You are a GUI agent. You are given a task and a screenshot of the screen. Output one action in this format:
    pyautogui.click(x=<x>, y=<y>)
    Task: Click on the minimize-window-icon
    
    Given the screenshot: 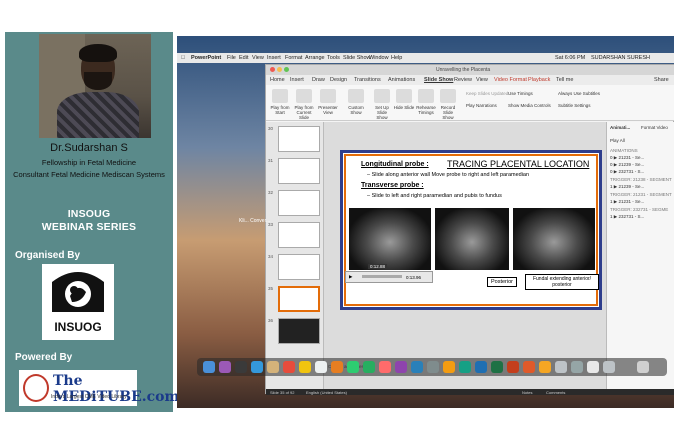 What is the action you would take?
    pyautogui.click(x=279, y=69)
    